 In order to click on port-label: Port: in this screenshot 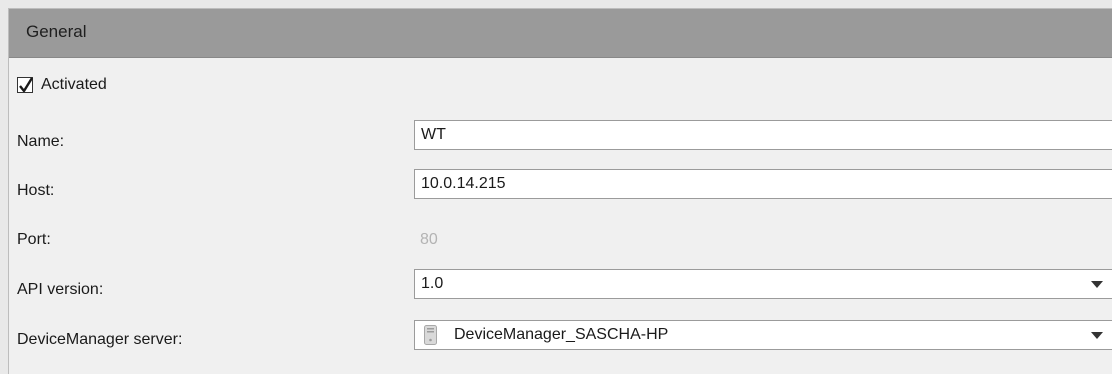, I will do `click(34, 239)`.